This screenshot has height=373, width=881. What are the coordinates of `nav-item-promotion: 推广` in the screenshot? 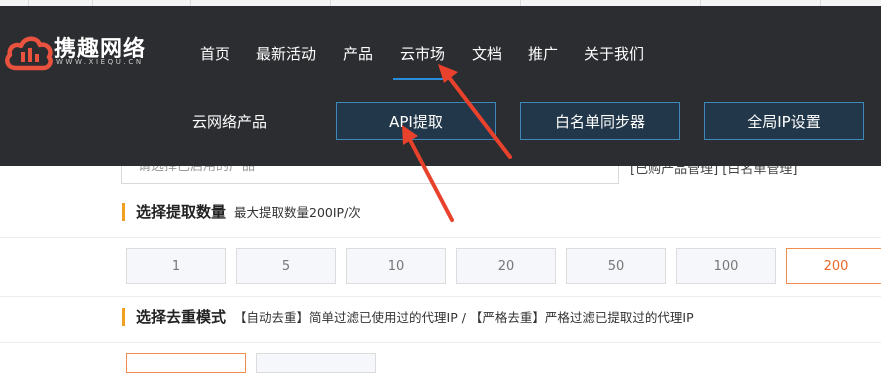 It's located at (543, 53).